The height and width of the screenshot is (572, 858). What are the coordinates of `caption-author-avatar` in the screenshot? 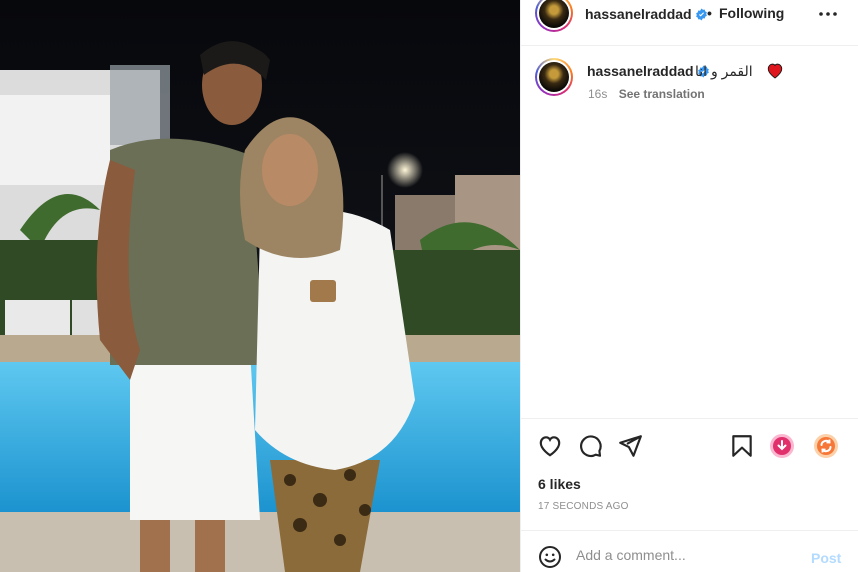 It's located at (554, 77).